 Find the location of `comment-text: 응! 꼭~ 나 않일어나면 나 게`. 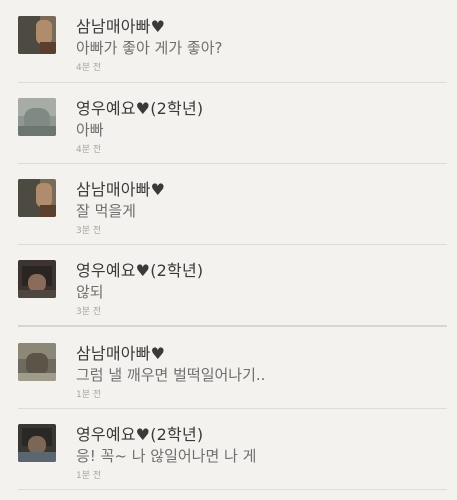

comment-text: 응! 꼭~ 나 않일어나면 나 게 is located at coordinates (166, 456).